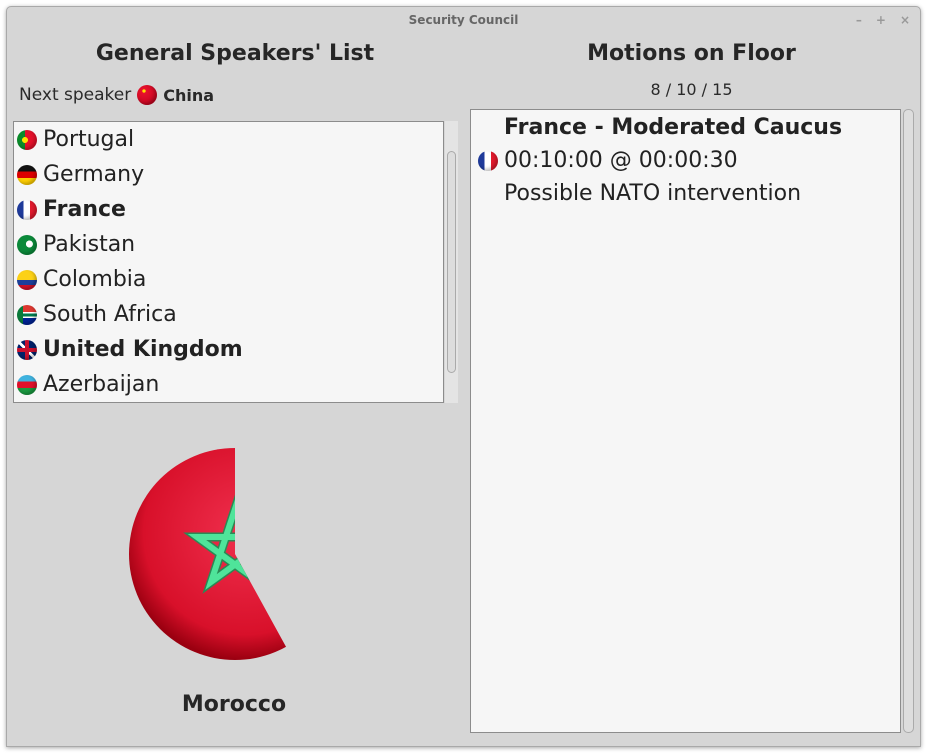 The width and height of the screenshot is (930, 755). What do you see at coordinates (110, 314) in the screenshot?
I see `speaker-country-name: South Africa` at bounding box center [110, 314].